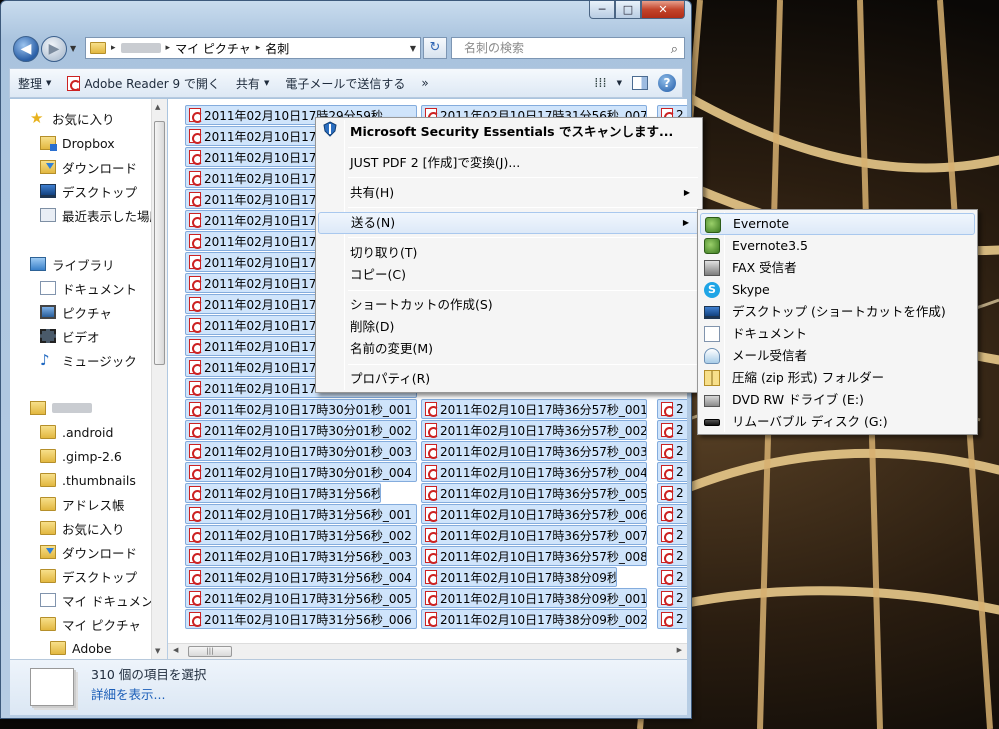  Describe the element at coordinates (837, 224) in the screenshot. I see `send-to-evernote: Evernote` at that location.